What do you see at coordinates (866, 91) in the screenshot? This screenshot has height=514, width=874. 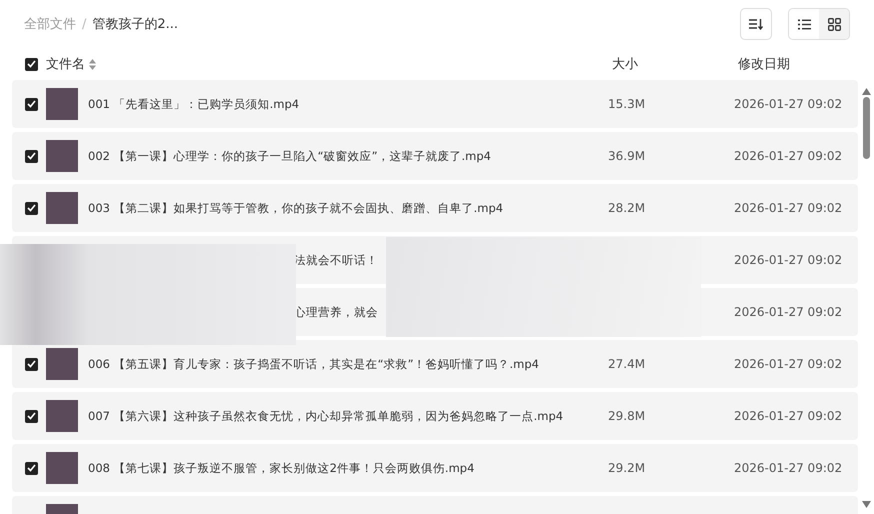 I see `scroll-up-icon` at bounding box center [866, 91].